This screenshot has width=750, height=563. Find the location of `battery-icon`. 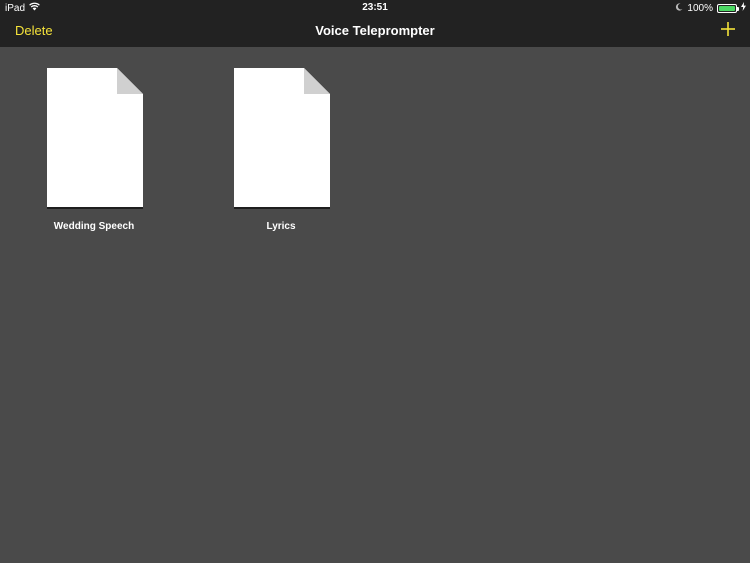

battery-icon is located at coordinates (728, 8).